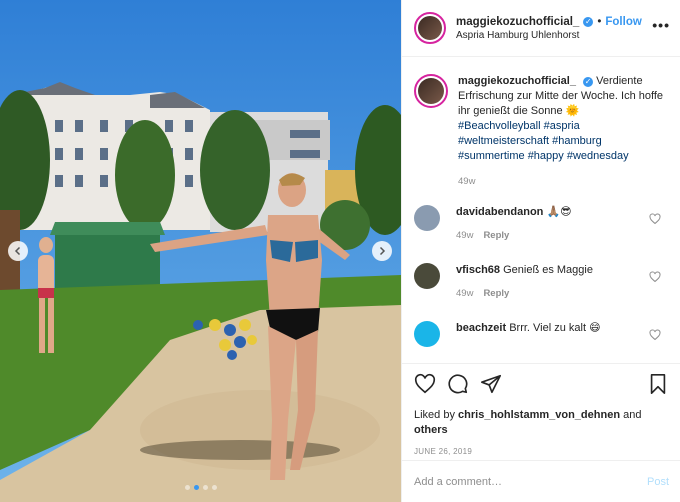 The image size is (680, 502). What do you see at coordinates (491, 156) in the screenshot?
I see `hashtag-link: #summertime` at bounding box center [491, 156].